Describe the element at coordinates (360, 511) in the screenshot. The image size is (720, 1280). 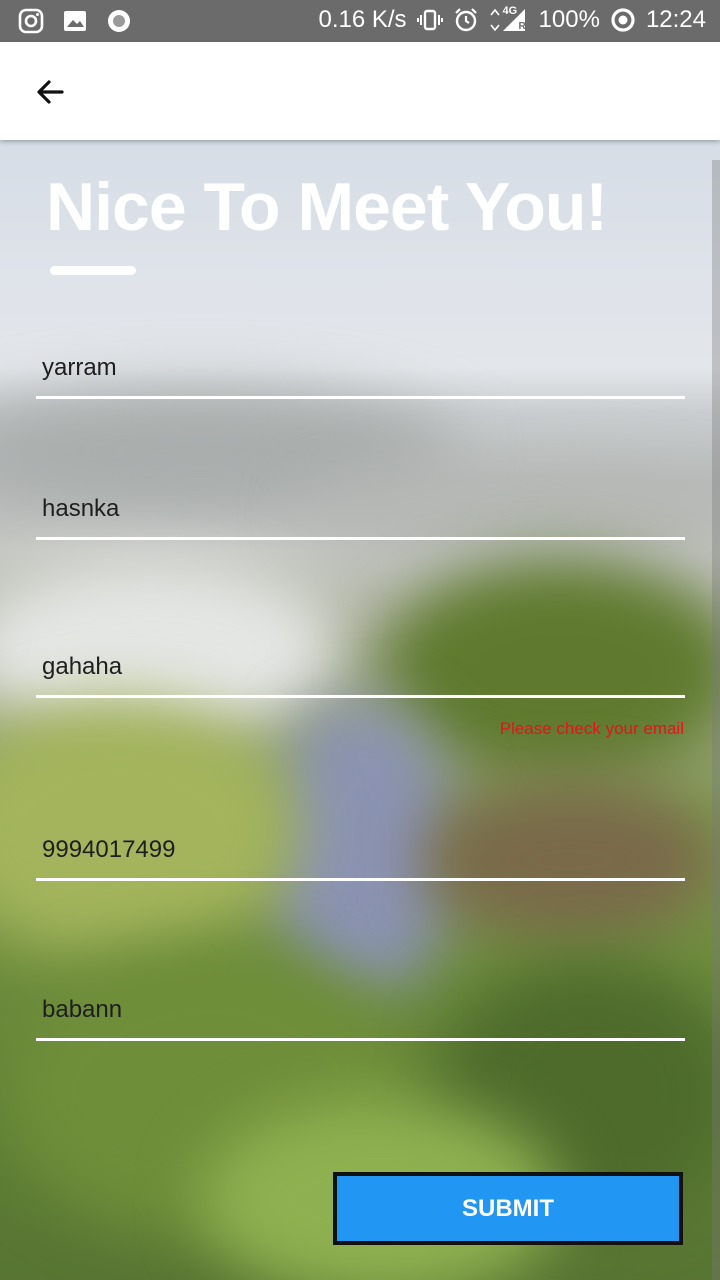
I see `last-name-field: hasnka` at that location.